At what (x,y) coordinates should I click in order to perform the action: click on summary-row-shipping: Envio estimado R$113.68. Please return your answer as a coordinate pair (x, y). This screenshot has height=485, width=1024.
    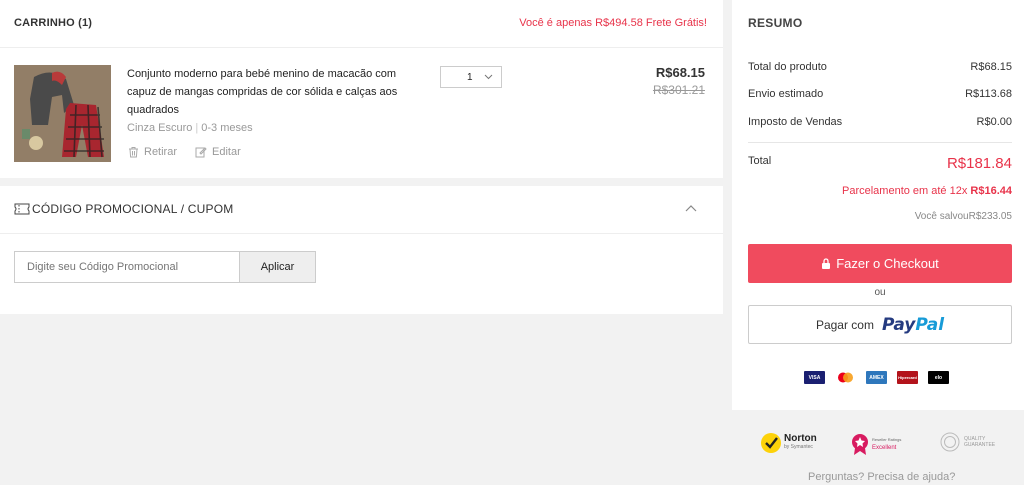
    Looking at the image, I should click on (880, 94).